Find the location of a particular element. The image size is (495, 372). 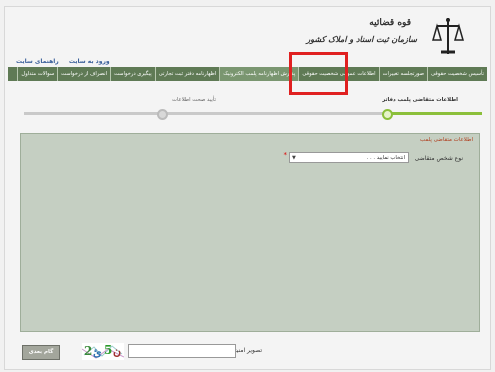

captcha-char: ئ is located at coordinates (97, 352).